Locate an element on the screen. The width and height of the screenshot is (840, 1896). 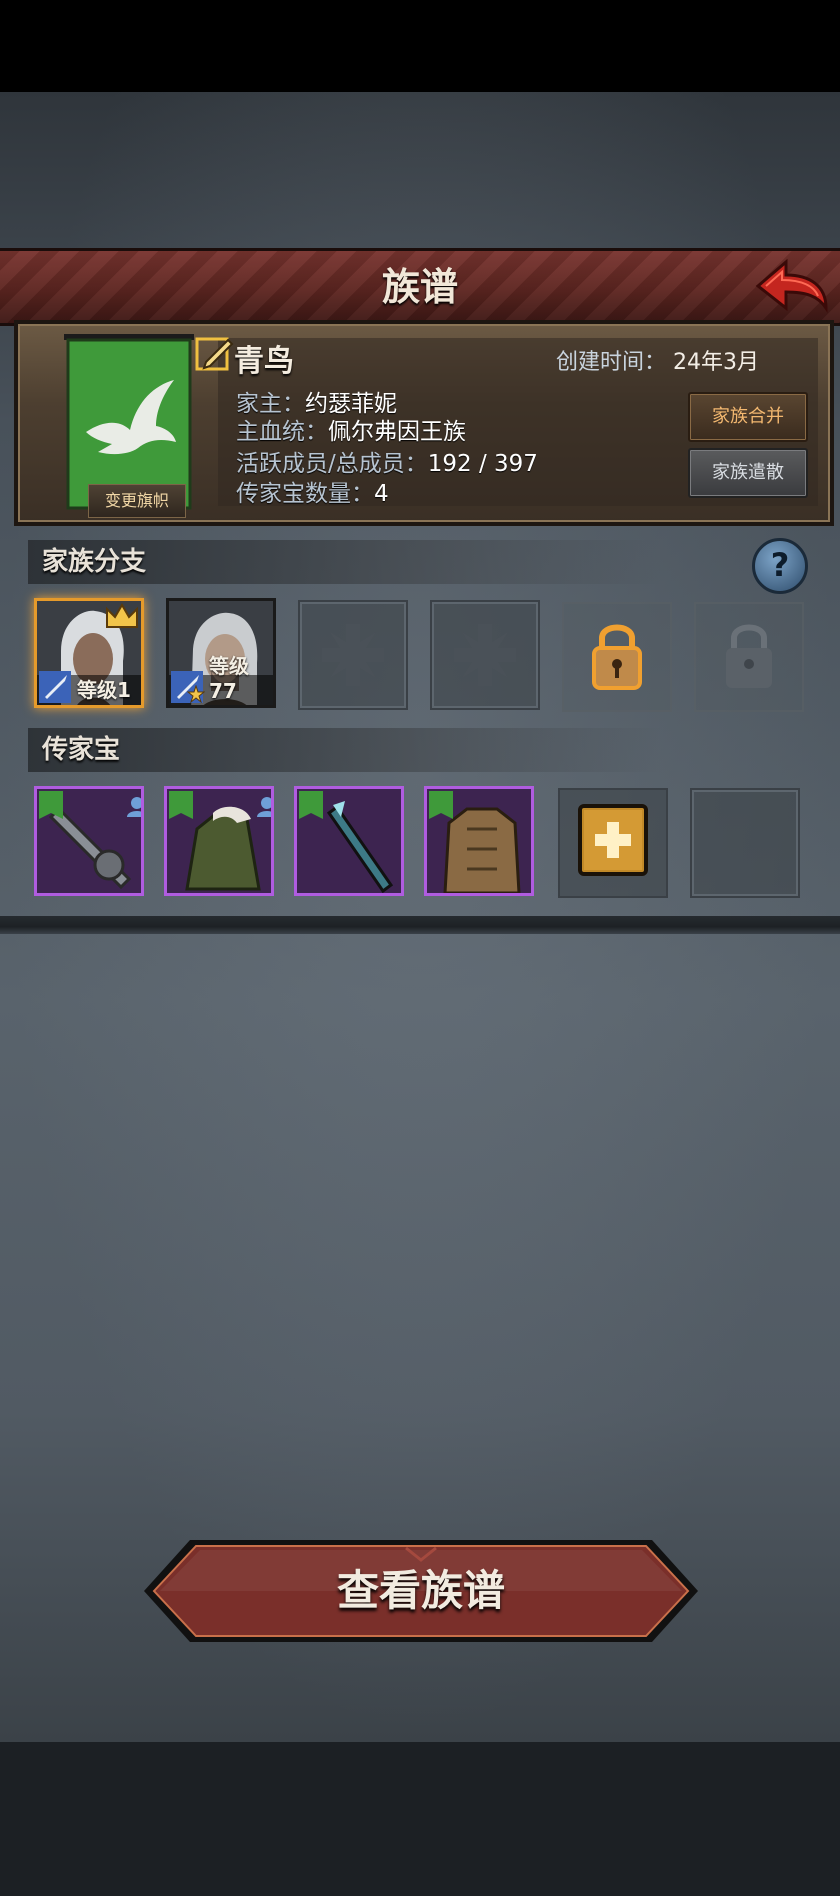
heirloom-add-slot is located at coordinates (613, 843).